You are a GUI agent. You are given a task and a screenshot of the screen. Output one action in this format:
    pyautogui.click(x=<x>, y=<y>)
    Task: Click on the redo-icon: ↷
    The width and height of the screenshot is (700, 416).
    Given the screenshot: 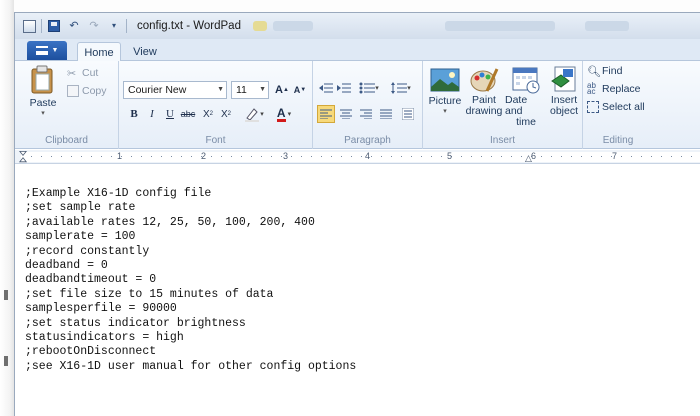 What is the action you would take?
    pyautogui.click(x=94, y=26)
    